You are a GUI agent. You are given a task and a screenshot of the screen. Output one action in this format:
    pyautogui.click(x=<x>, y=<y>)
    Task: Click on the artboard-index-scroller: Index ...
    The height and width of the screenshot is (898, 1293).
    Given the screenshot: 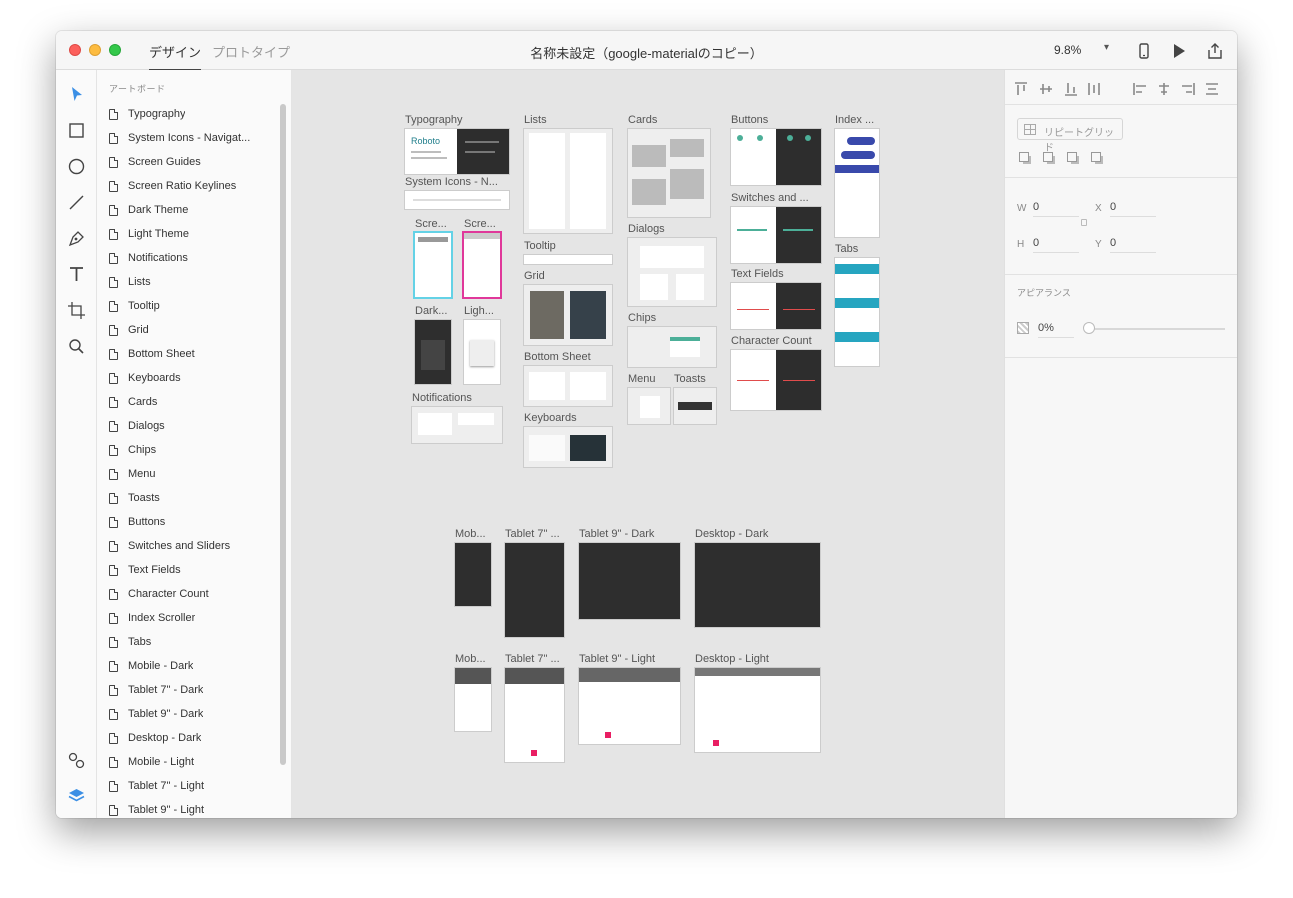 What is the action you would take?
    pyautogui.click(x=857, y=175)
    